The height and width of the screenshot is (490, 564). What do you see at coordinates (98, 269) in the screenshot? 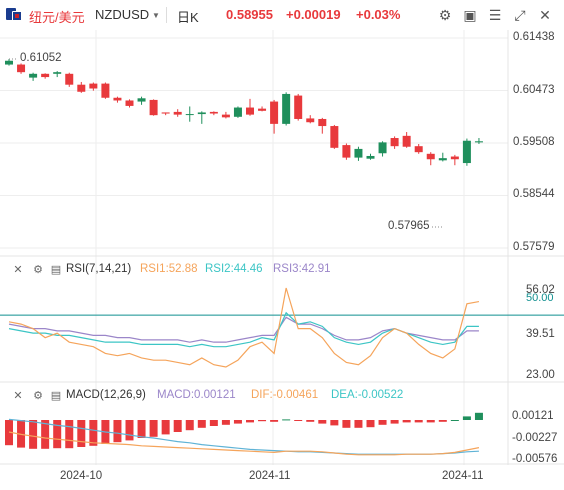
I see `rsi-title: RSI(7,14,21)` at bounding box center [98, 269].